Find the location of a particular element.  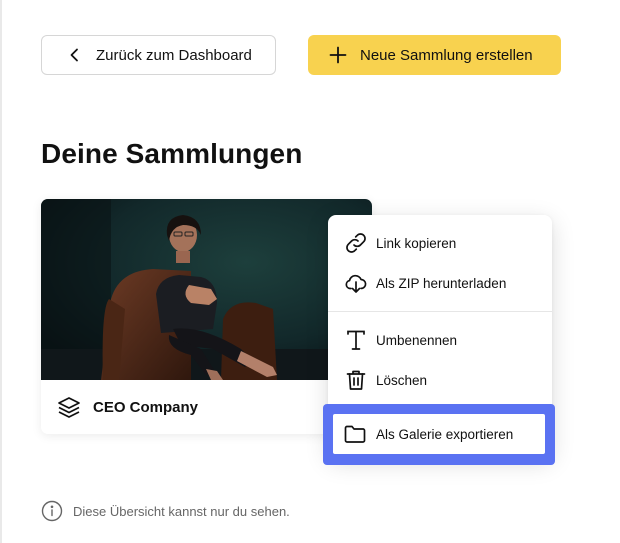

back-to-dashboard-button: Zurück zum Dashboard is located at coordinates (158, 55).